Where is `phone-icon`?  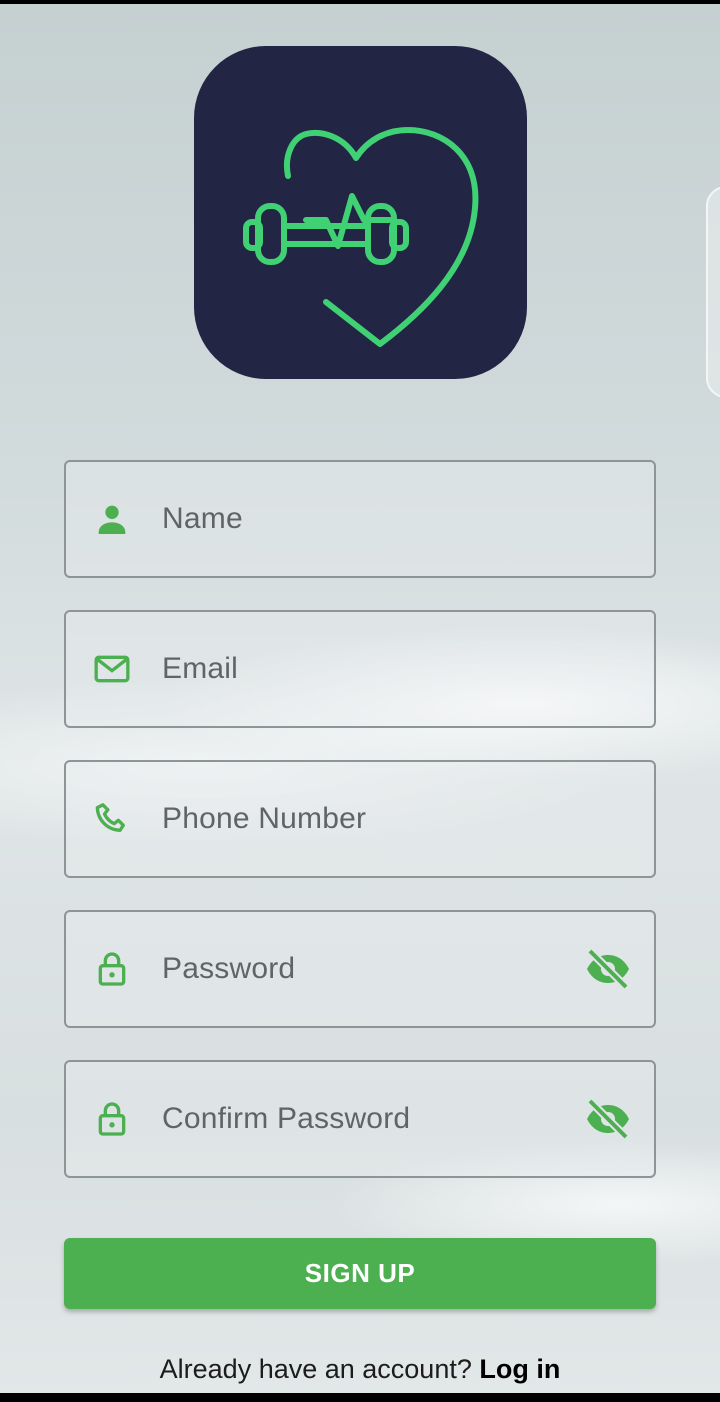 phone-icon is located at coordinates (112, 819).